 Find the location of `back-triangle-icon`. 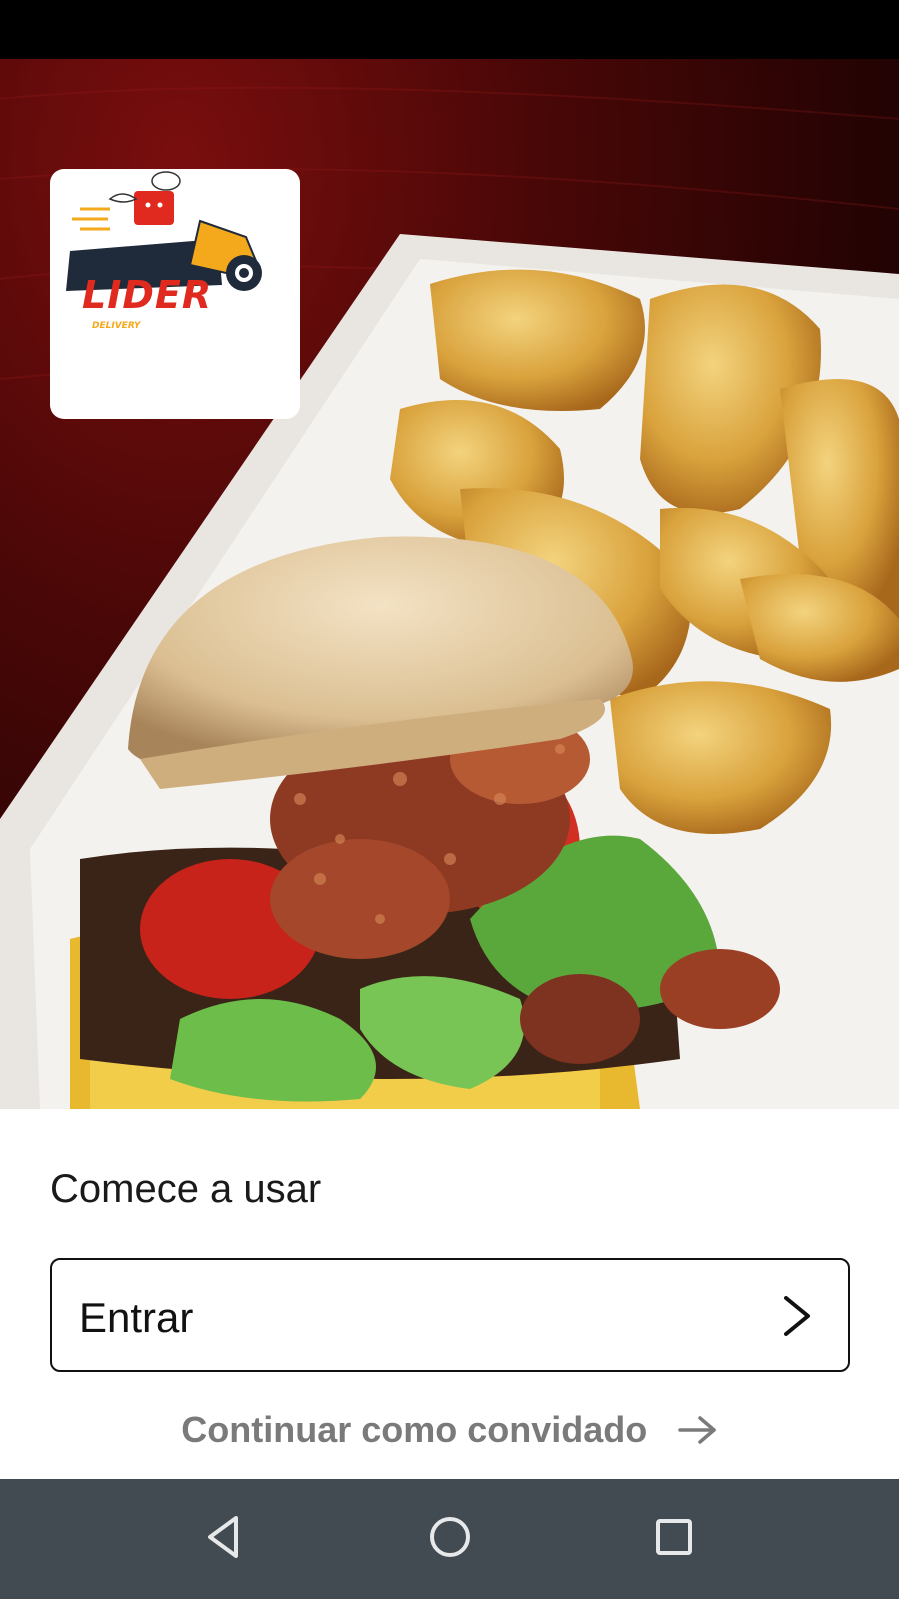

back-triangle-icon is located at coordinates (225, 1537).